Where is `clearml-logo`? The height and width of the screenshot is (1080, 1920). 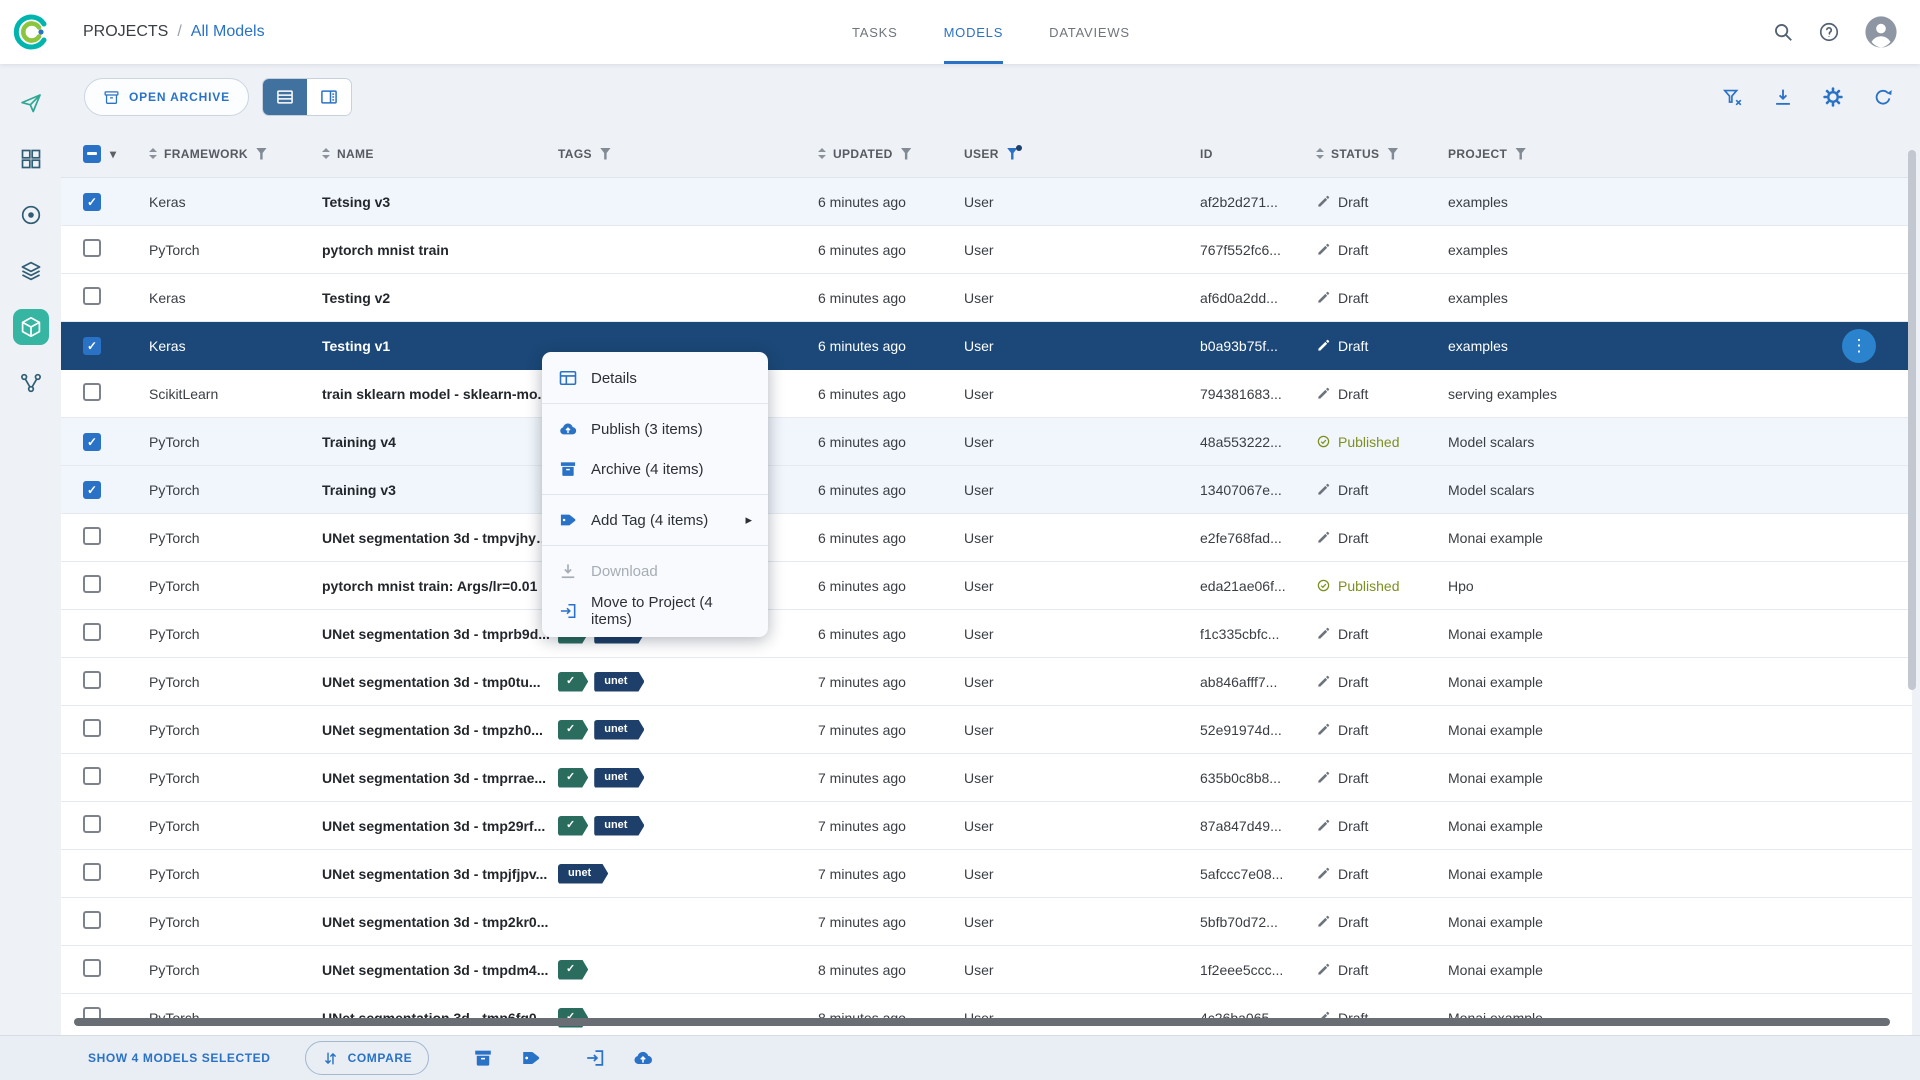
clearml-logo is located at coordinates (31, 32).